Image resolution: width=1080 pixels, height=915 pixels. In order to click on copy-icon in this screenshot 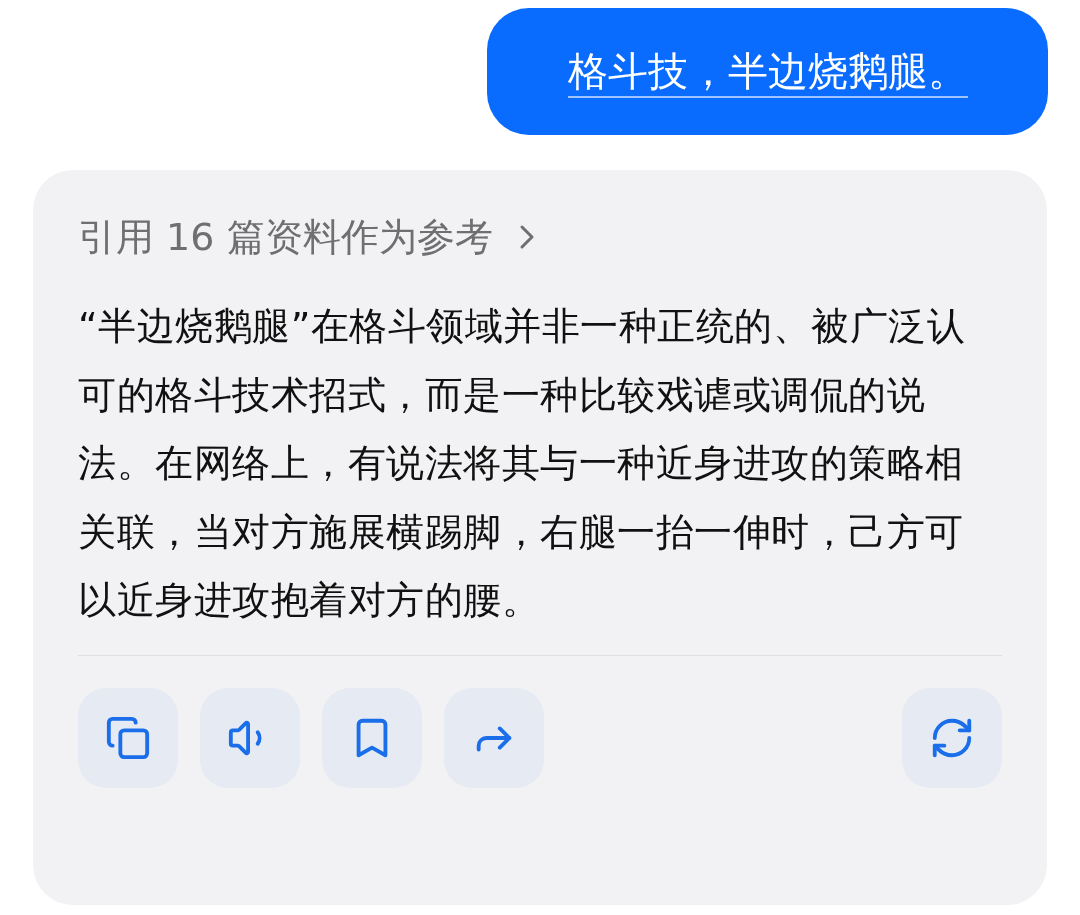, I will do `click(128, 737)`.